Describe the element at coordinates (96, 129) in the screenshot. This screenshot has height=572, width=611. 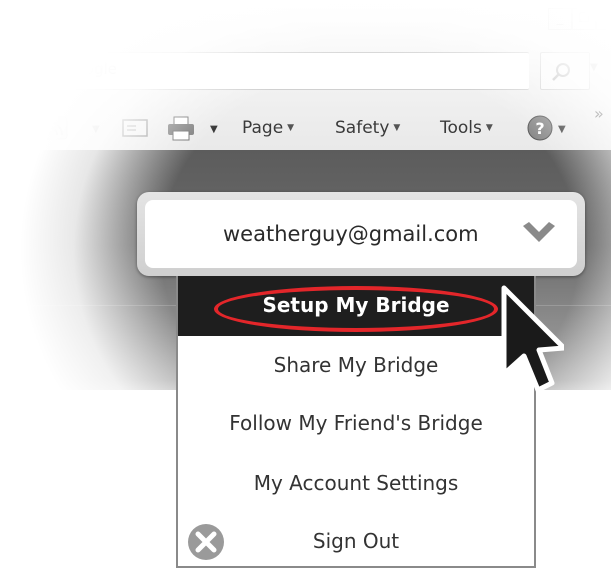
I see `feeds-dropdown-arrow: ▼` at that location.